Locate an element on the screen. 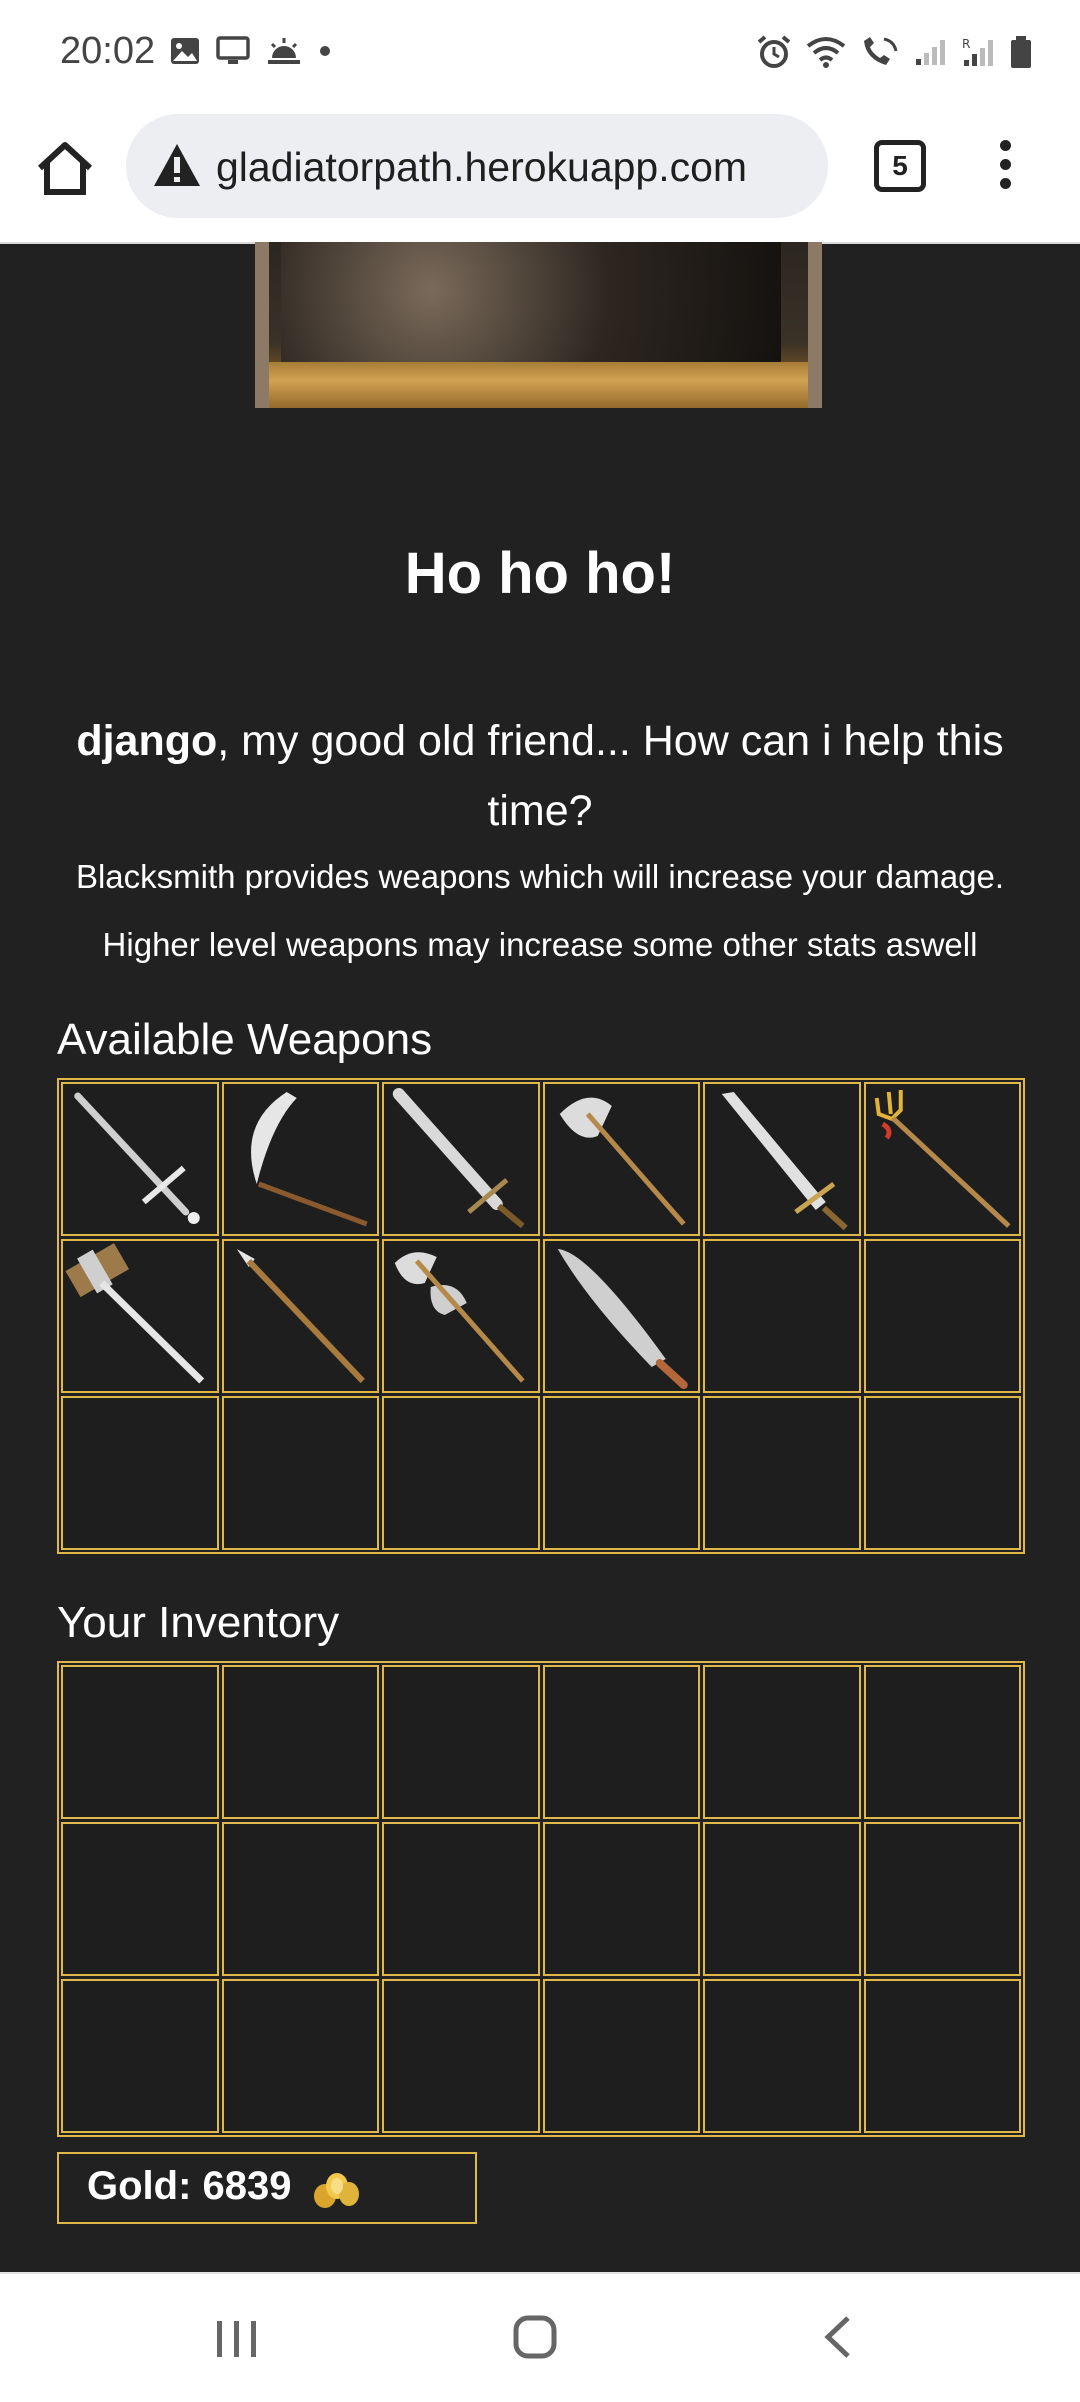 Image resolution: width=1080 pixels, height=2402 pixels. wifi-call-icon is located at coordinates (881, 51).